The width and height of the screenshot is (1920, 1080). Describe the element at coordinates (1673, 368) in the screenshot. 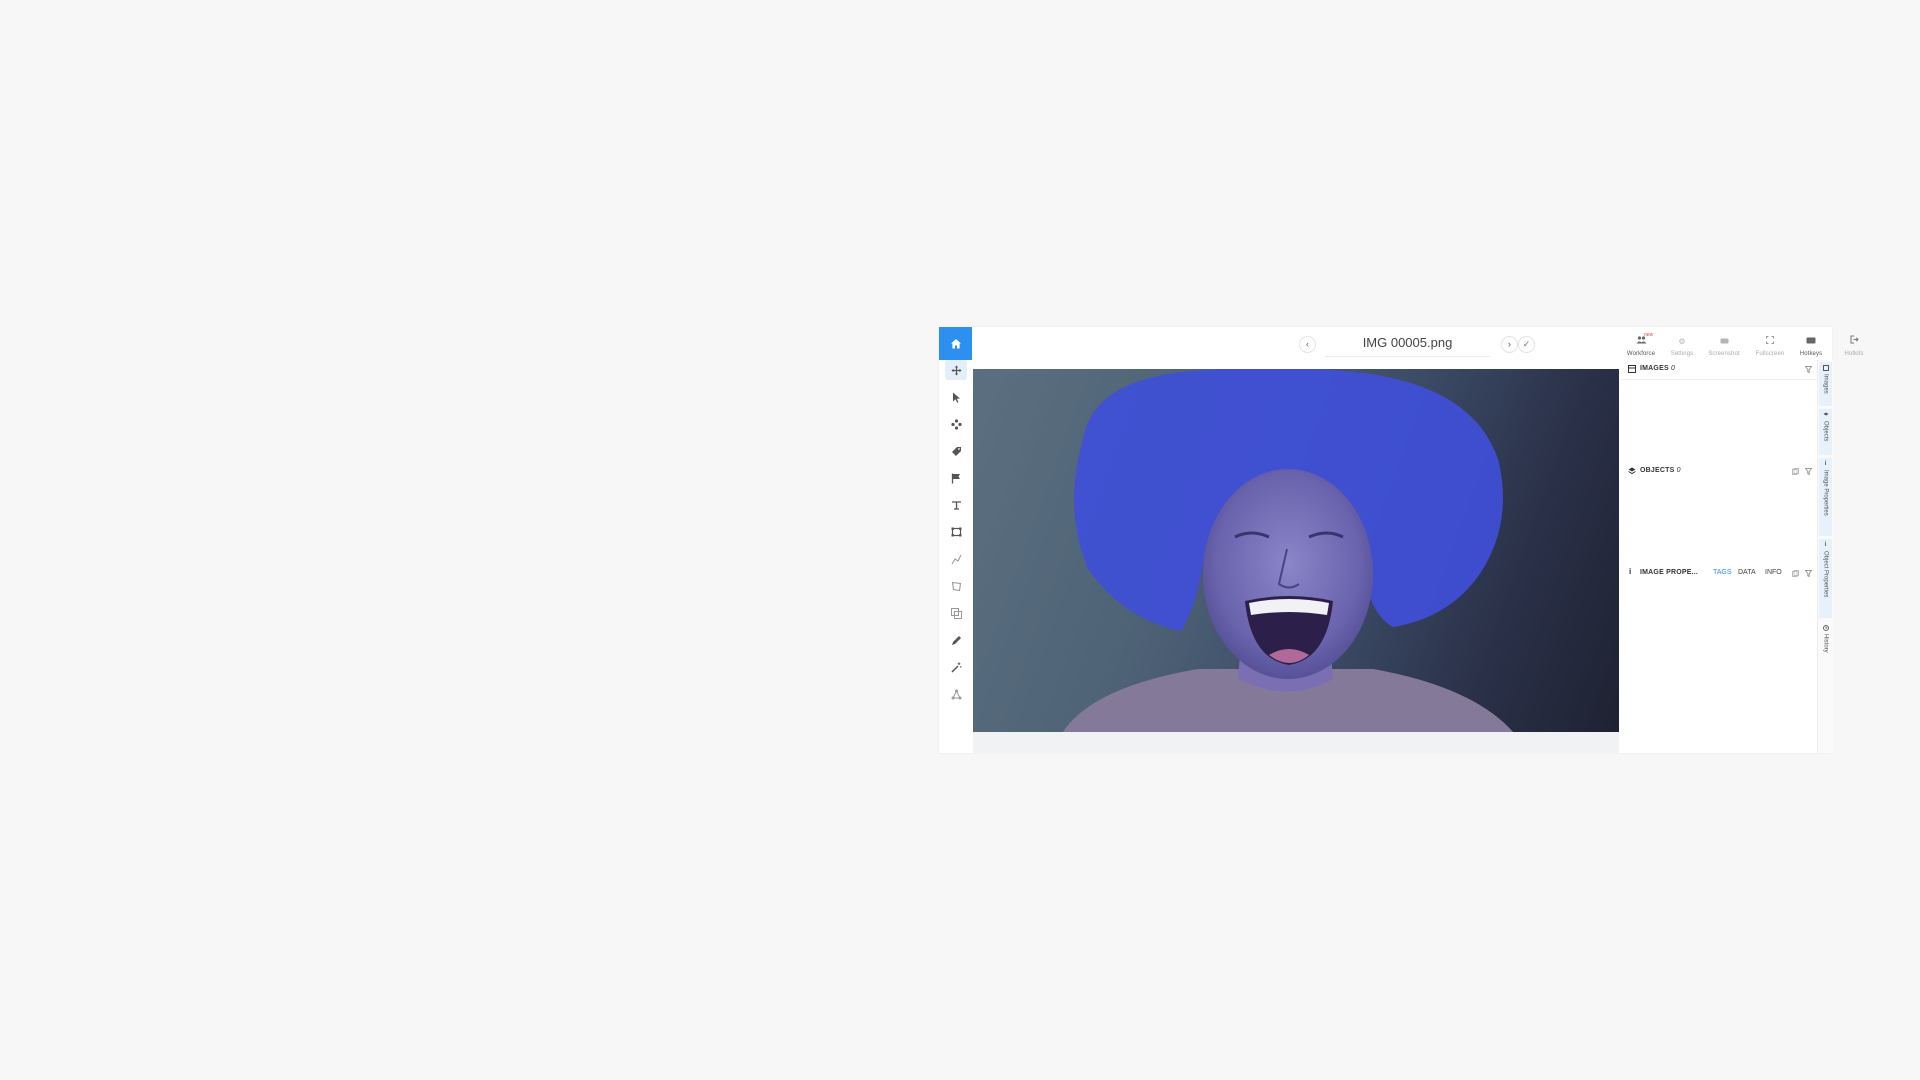

I see `images-count: 0` at that location.